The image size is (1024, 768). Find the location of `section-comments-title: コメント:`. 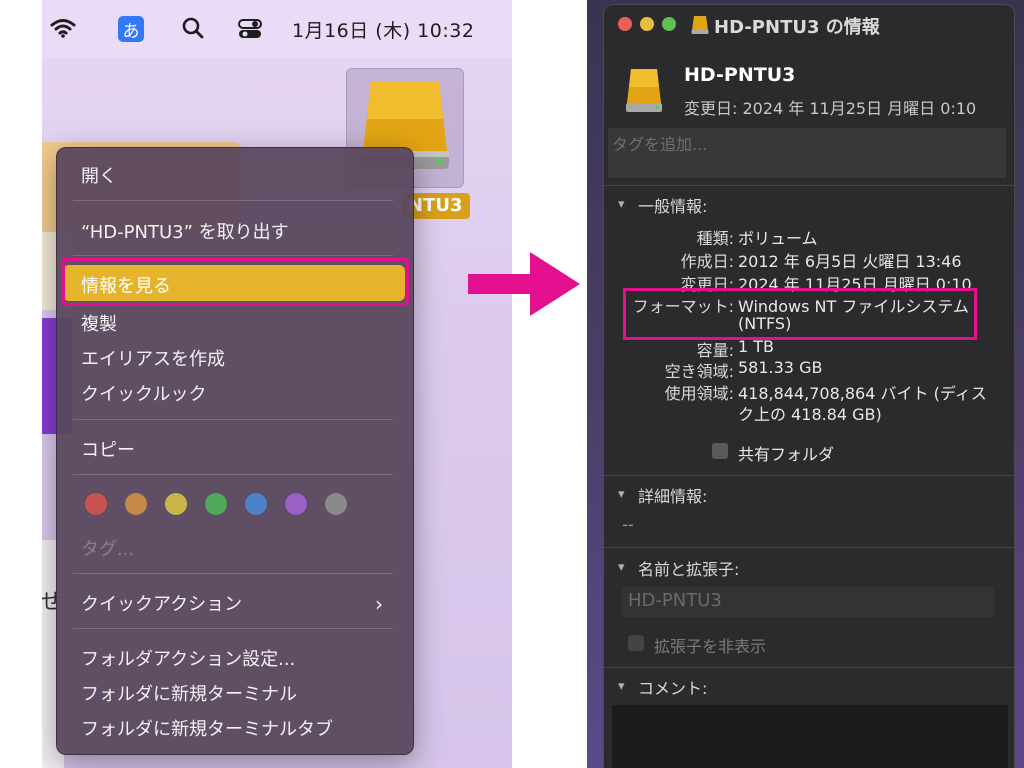

section-comments-title: コメント: is located at coordinates (672, 687).